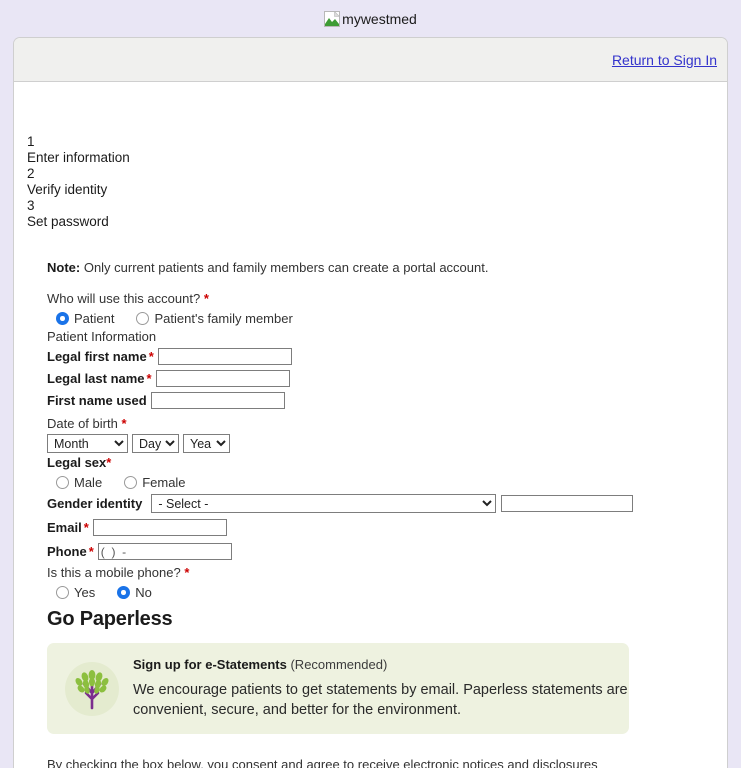  What do you see at coordinates (114, 572) in the screenshot?
I see `mobile-phone-question-label: Is this a mobile phone?` at bounding box center [114, 572].